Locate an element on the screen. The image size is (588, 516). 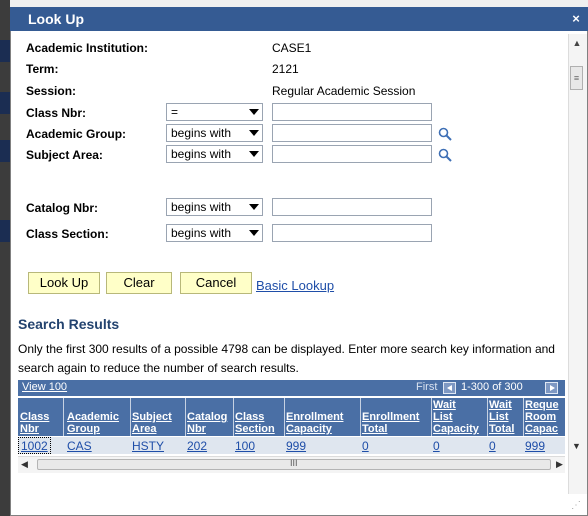
class-section-label: Class Section: is located at coordinates (67, 234).